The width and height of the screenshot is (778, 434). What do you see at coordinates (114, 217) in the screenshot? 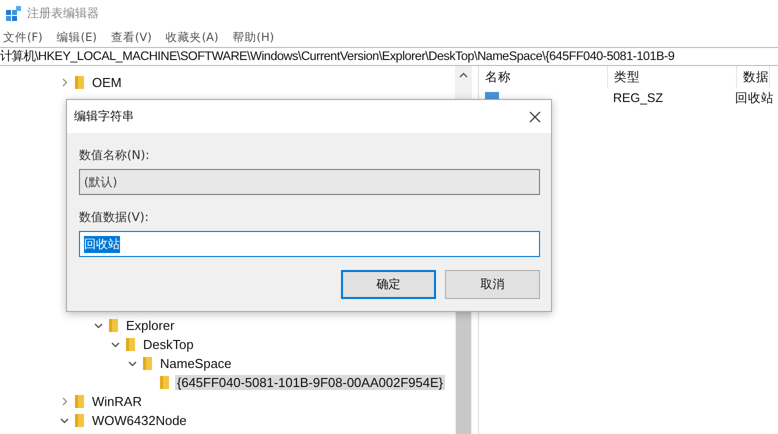
I see `field-label: 数值数据(V):` at bounding box center [114, 217].